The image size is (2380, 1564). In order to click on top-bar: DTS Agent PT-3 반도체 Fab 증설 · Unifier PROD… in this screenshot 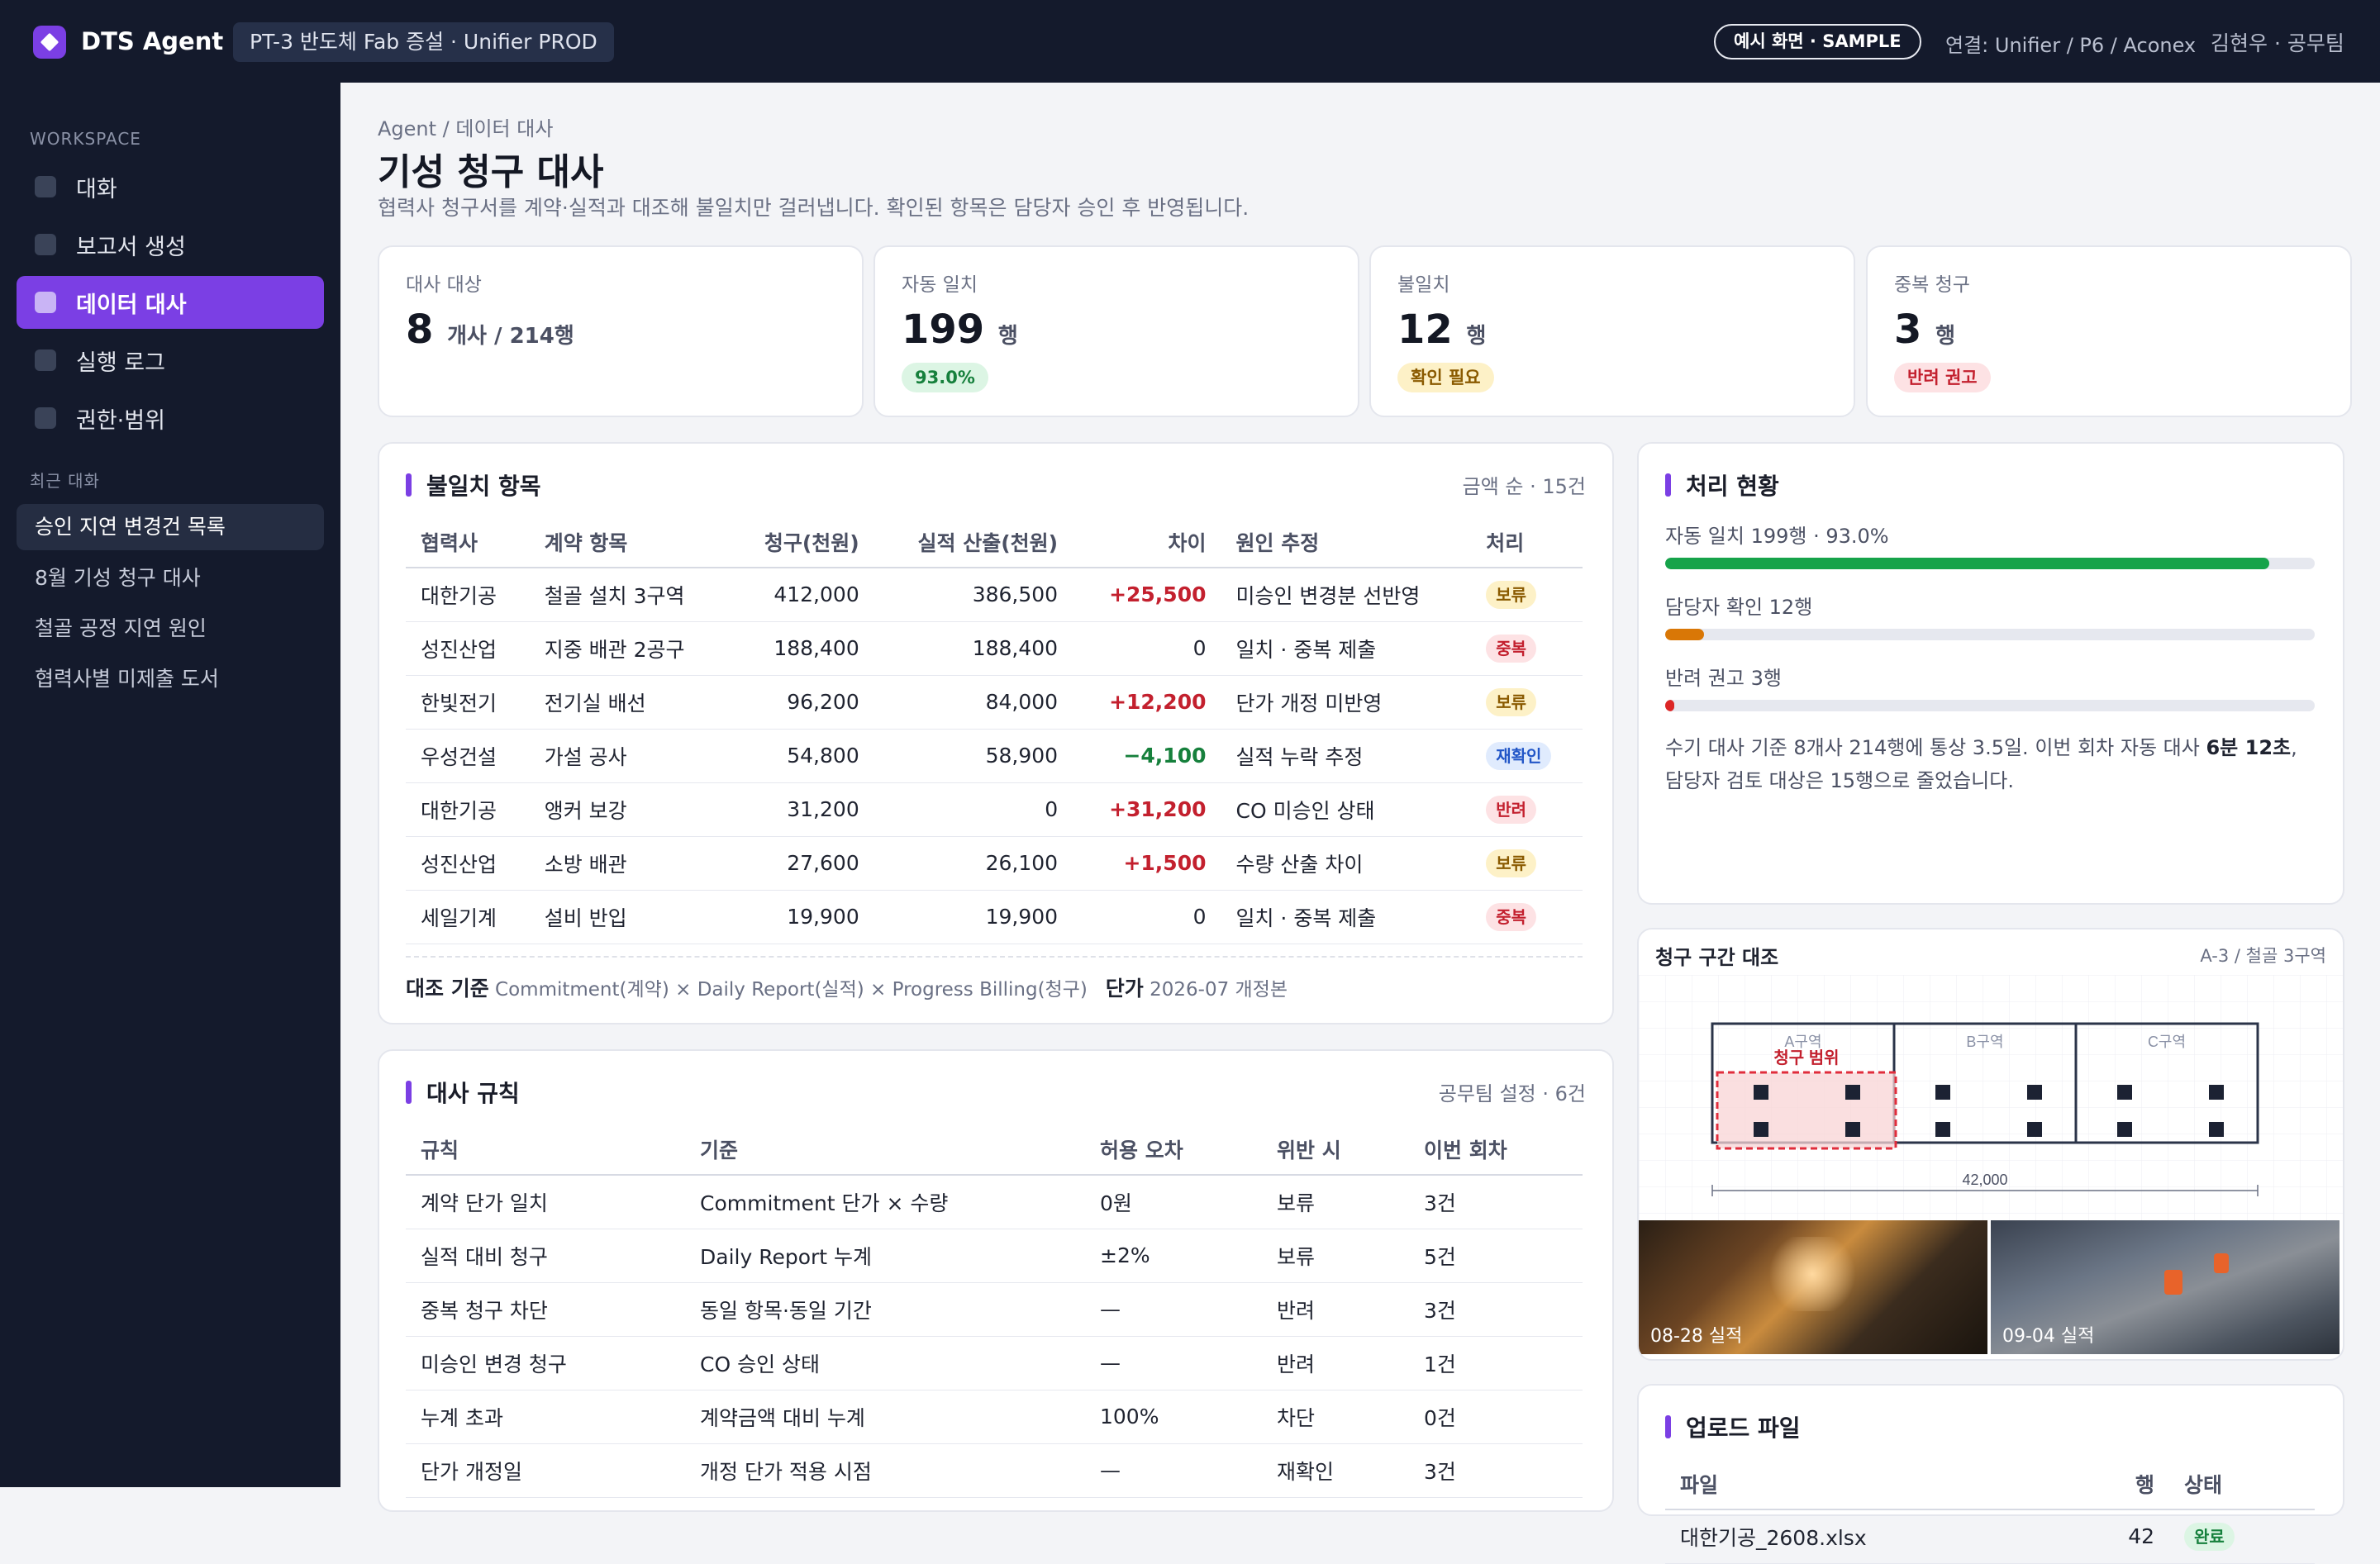, I will do `click(1190, 41)`.